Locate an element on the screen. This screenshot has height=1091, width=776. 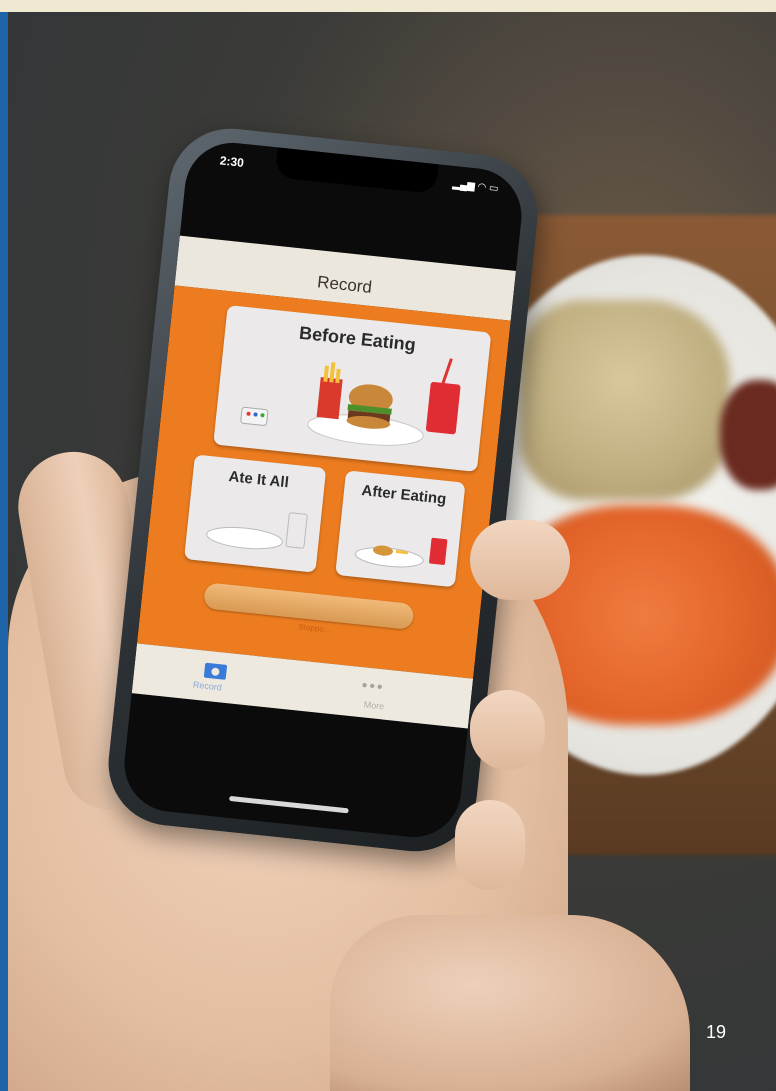
after-eating-card: After Eating is located at coordinates (400, 529).